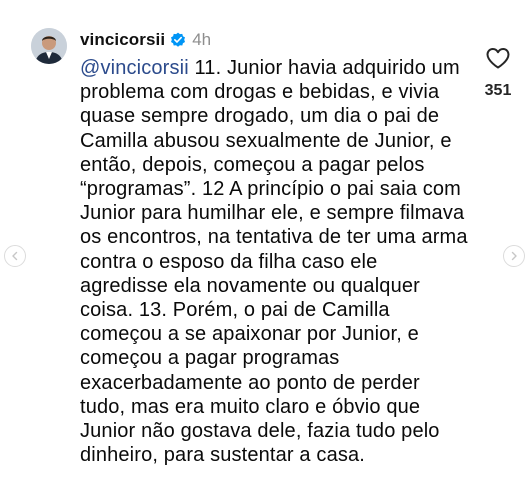  I want to click on username: vincicorsii, so click(122, 40).